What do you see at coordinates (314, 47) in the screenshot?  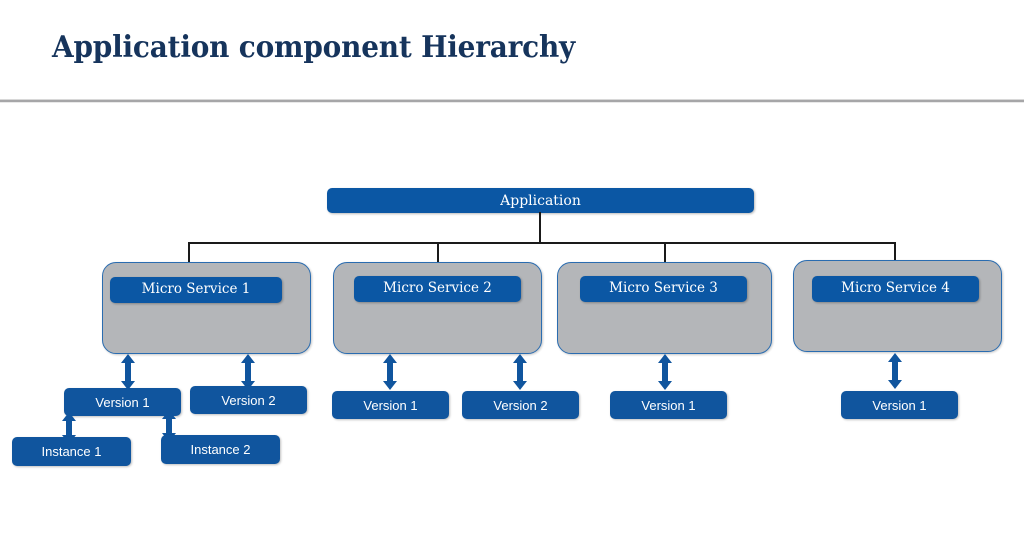 I see `page-title: Application component Hierarchy` at bounding box center [314, 47].